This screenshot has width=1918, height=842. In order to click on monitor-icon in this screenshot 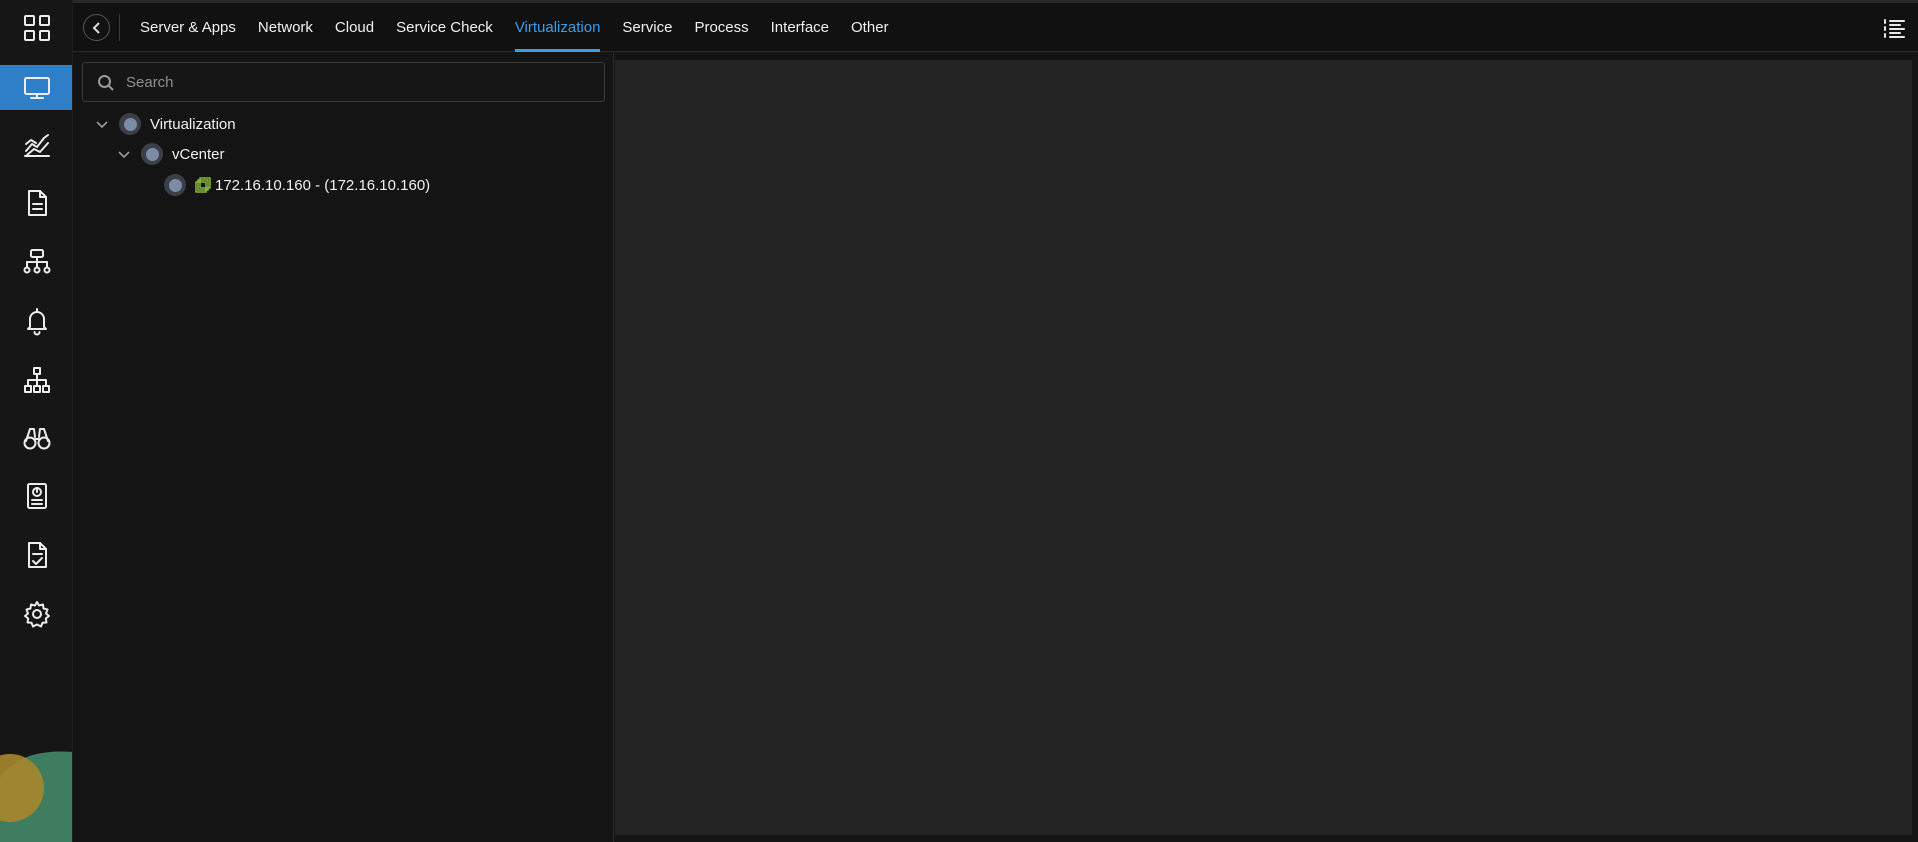, I will do `click(36, 87)`.